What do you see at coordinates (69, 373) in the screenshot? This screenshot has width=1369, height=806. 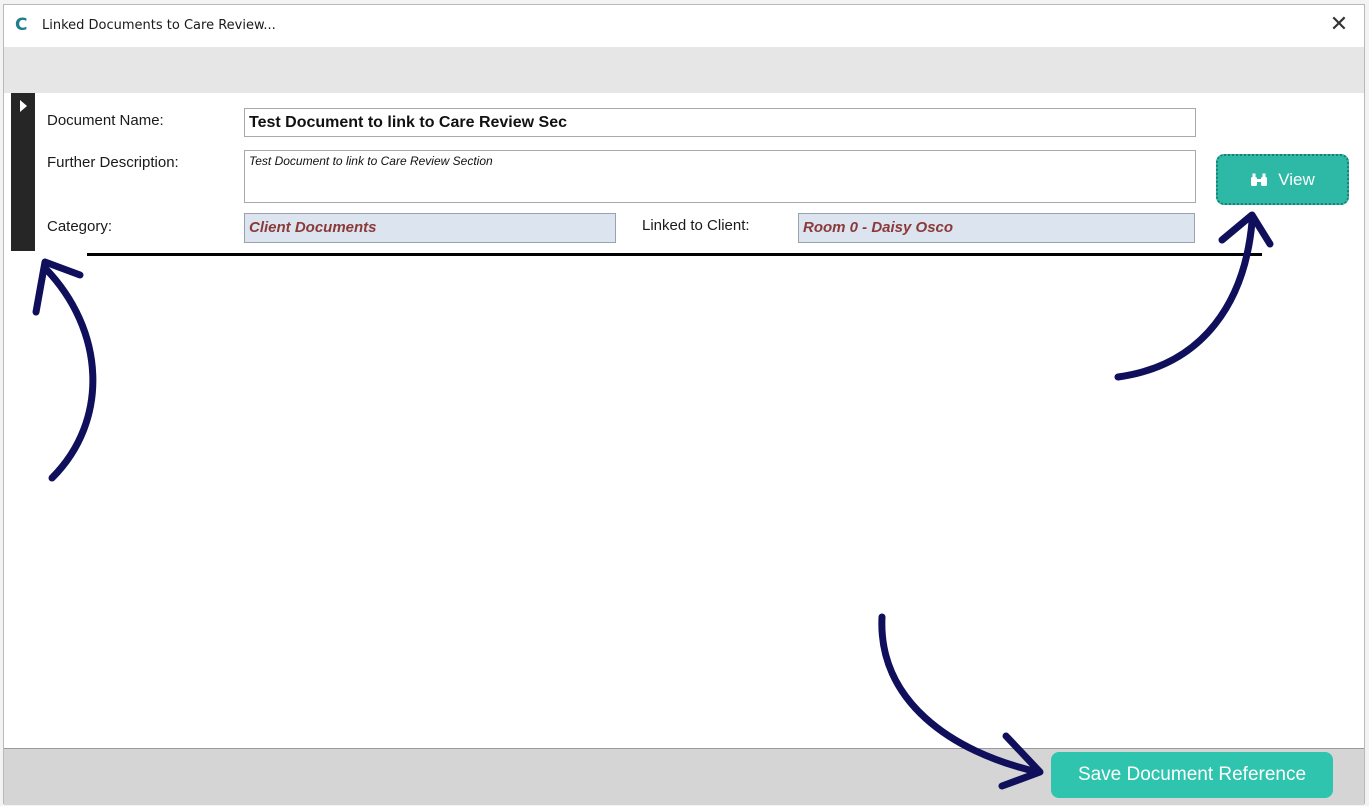 I see `annotation-arrow-record-selector` at bounding box center [69, 373].